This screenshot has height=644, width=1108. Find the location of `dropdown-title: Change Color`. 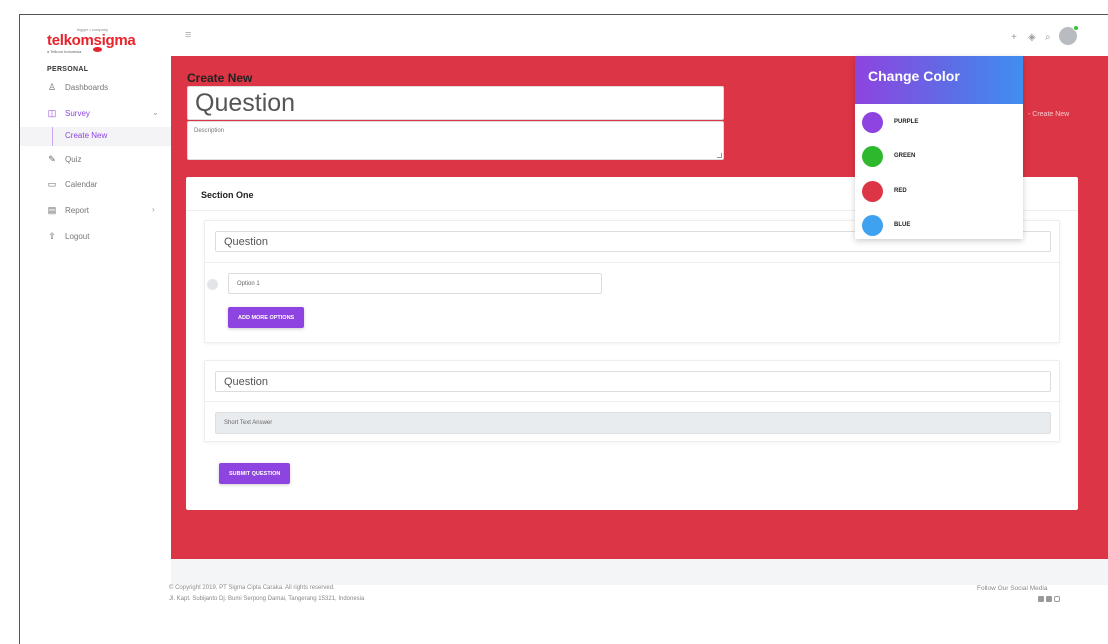

dropdown-title: Change Color is located at coordinates (914, 76).